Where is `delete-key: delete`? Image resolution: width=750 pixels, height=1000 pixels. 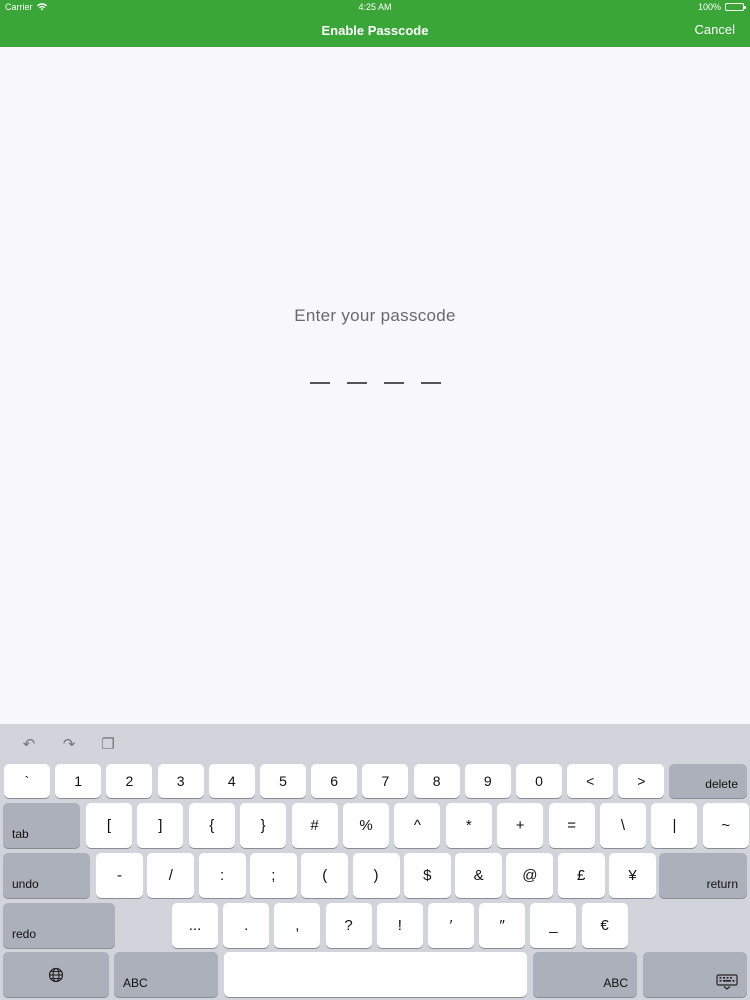
delete-key: delete is located at coordinates (708, 781).